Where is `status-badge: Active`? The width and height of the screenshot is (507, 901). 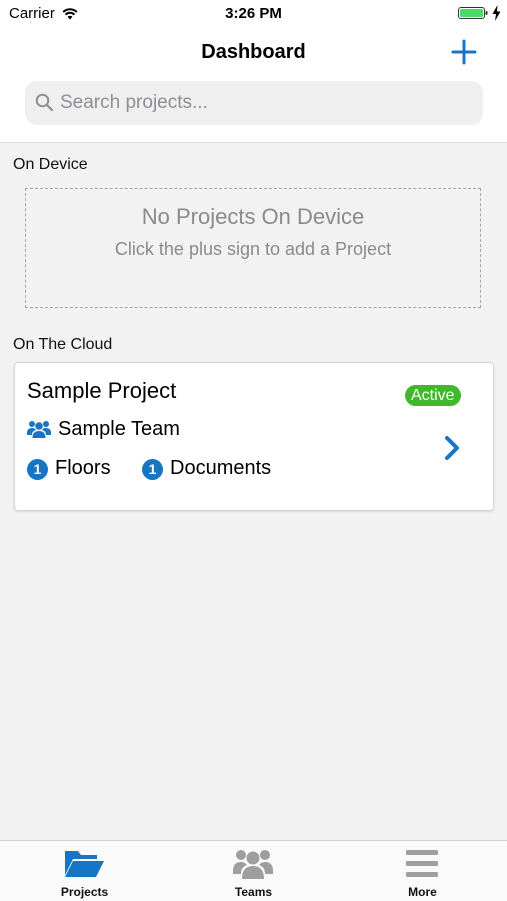 status-badge: Active is located at coordinates (433, 395).